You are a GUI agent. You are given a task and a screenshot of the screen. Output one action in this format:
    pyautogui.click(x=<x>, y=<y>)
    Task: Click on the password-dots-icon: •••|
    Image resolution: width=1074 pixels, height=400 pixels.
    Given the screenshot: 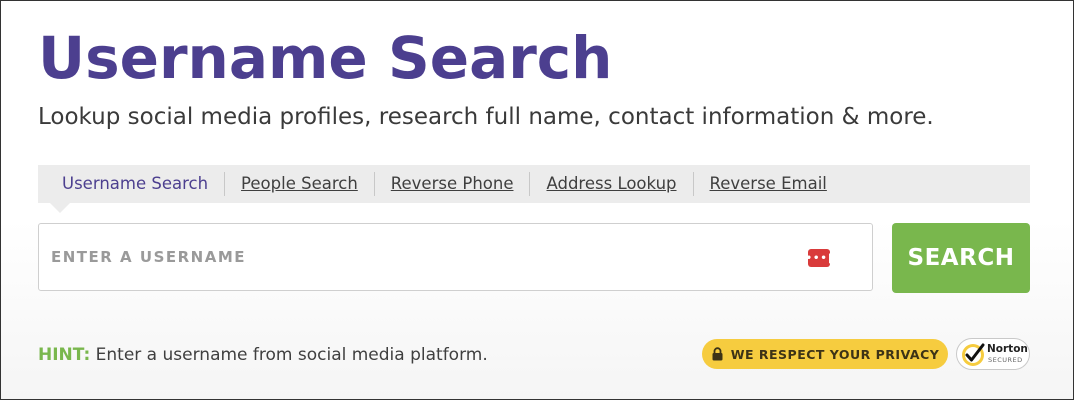 What is the action you would take?
    pyautogui.click(x=818, y=258)
    